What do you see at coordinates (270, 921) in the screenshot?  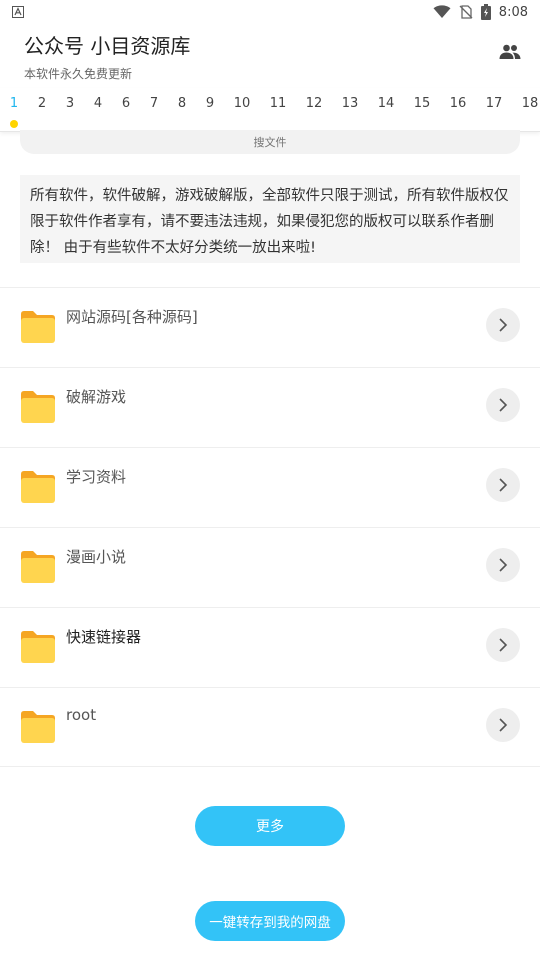 I see `save-to-netdisk-button: 一键转存到我的网盘` at bounding box center [270, 921].